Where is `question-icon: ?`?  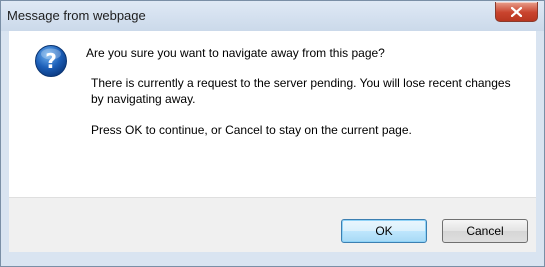
question-icon: ? is located at coordinates (51, 61).